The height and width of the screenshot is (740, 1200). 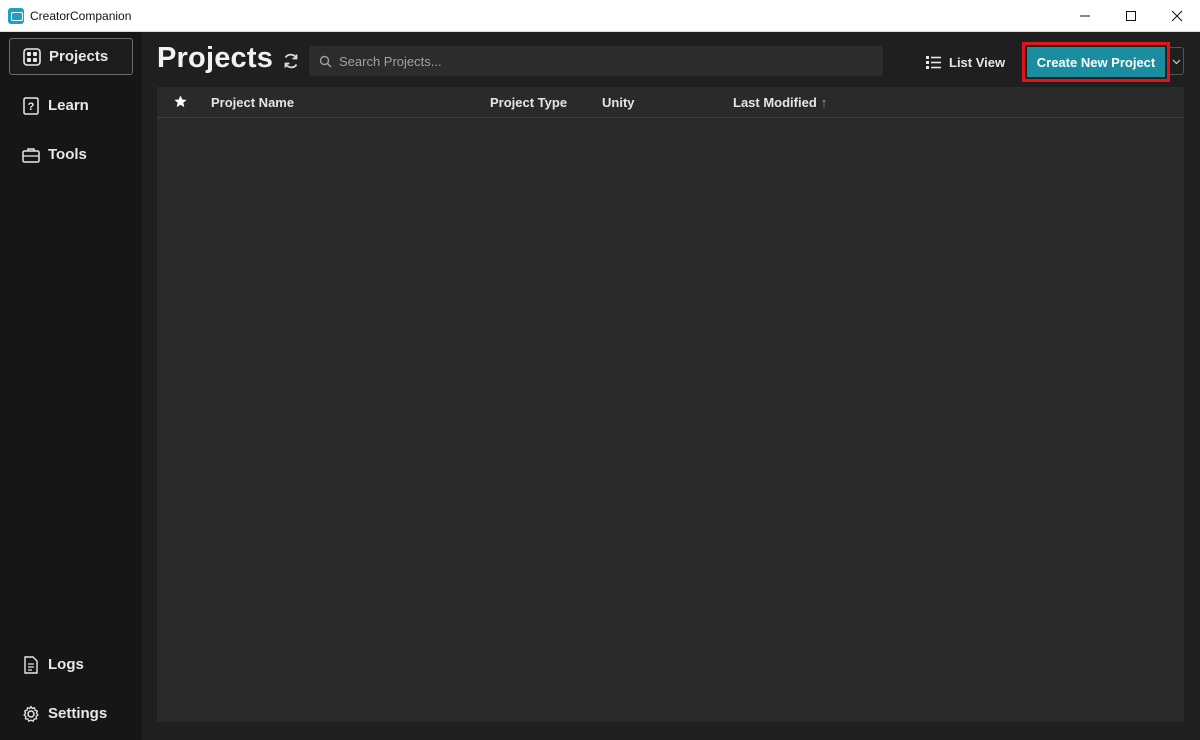 I want to click on column-project-name: Project Name, so click(x=252, y=102).